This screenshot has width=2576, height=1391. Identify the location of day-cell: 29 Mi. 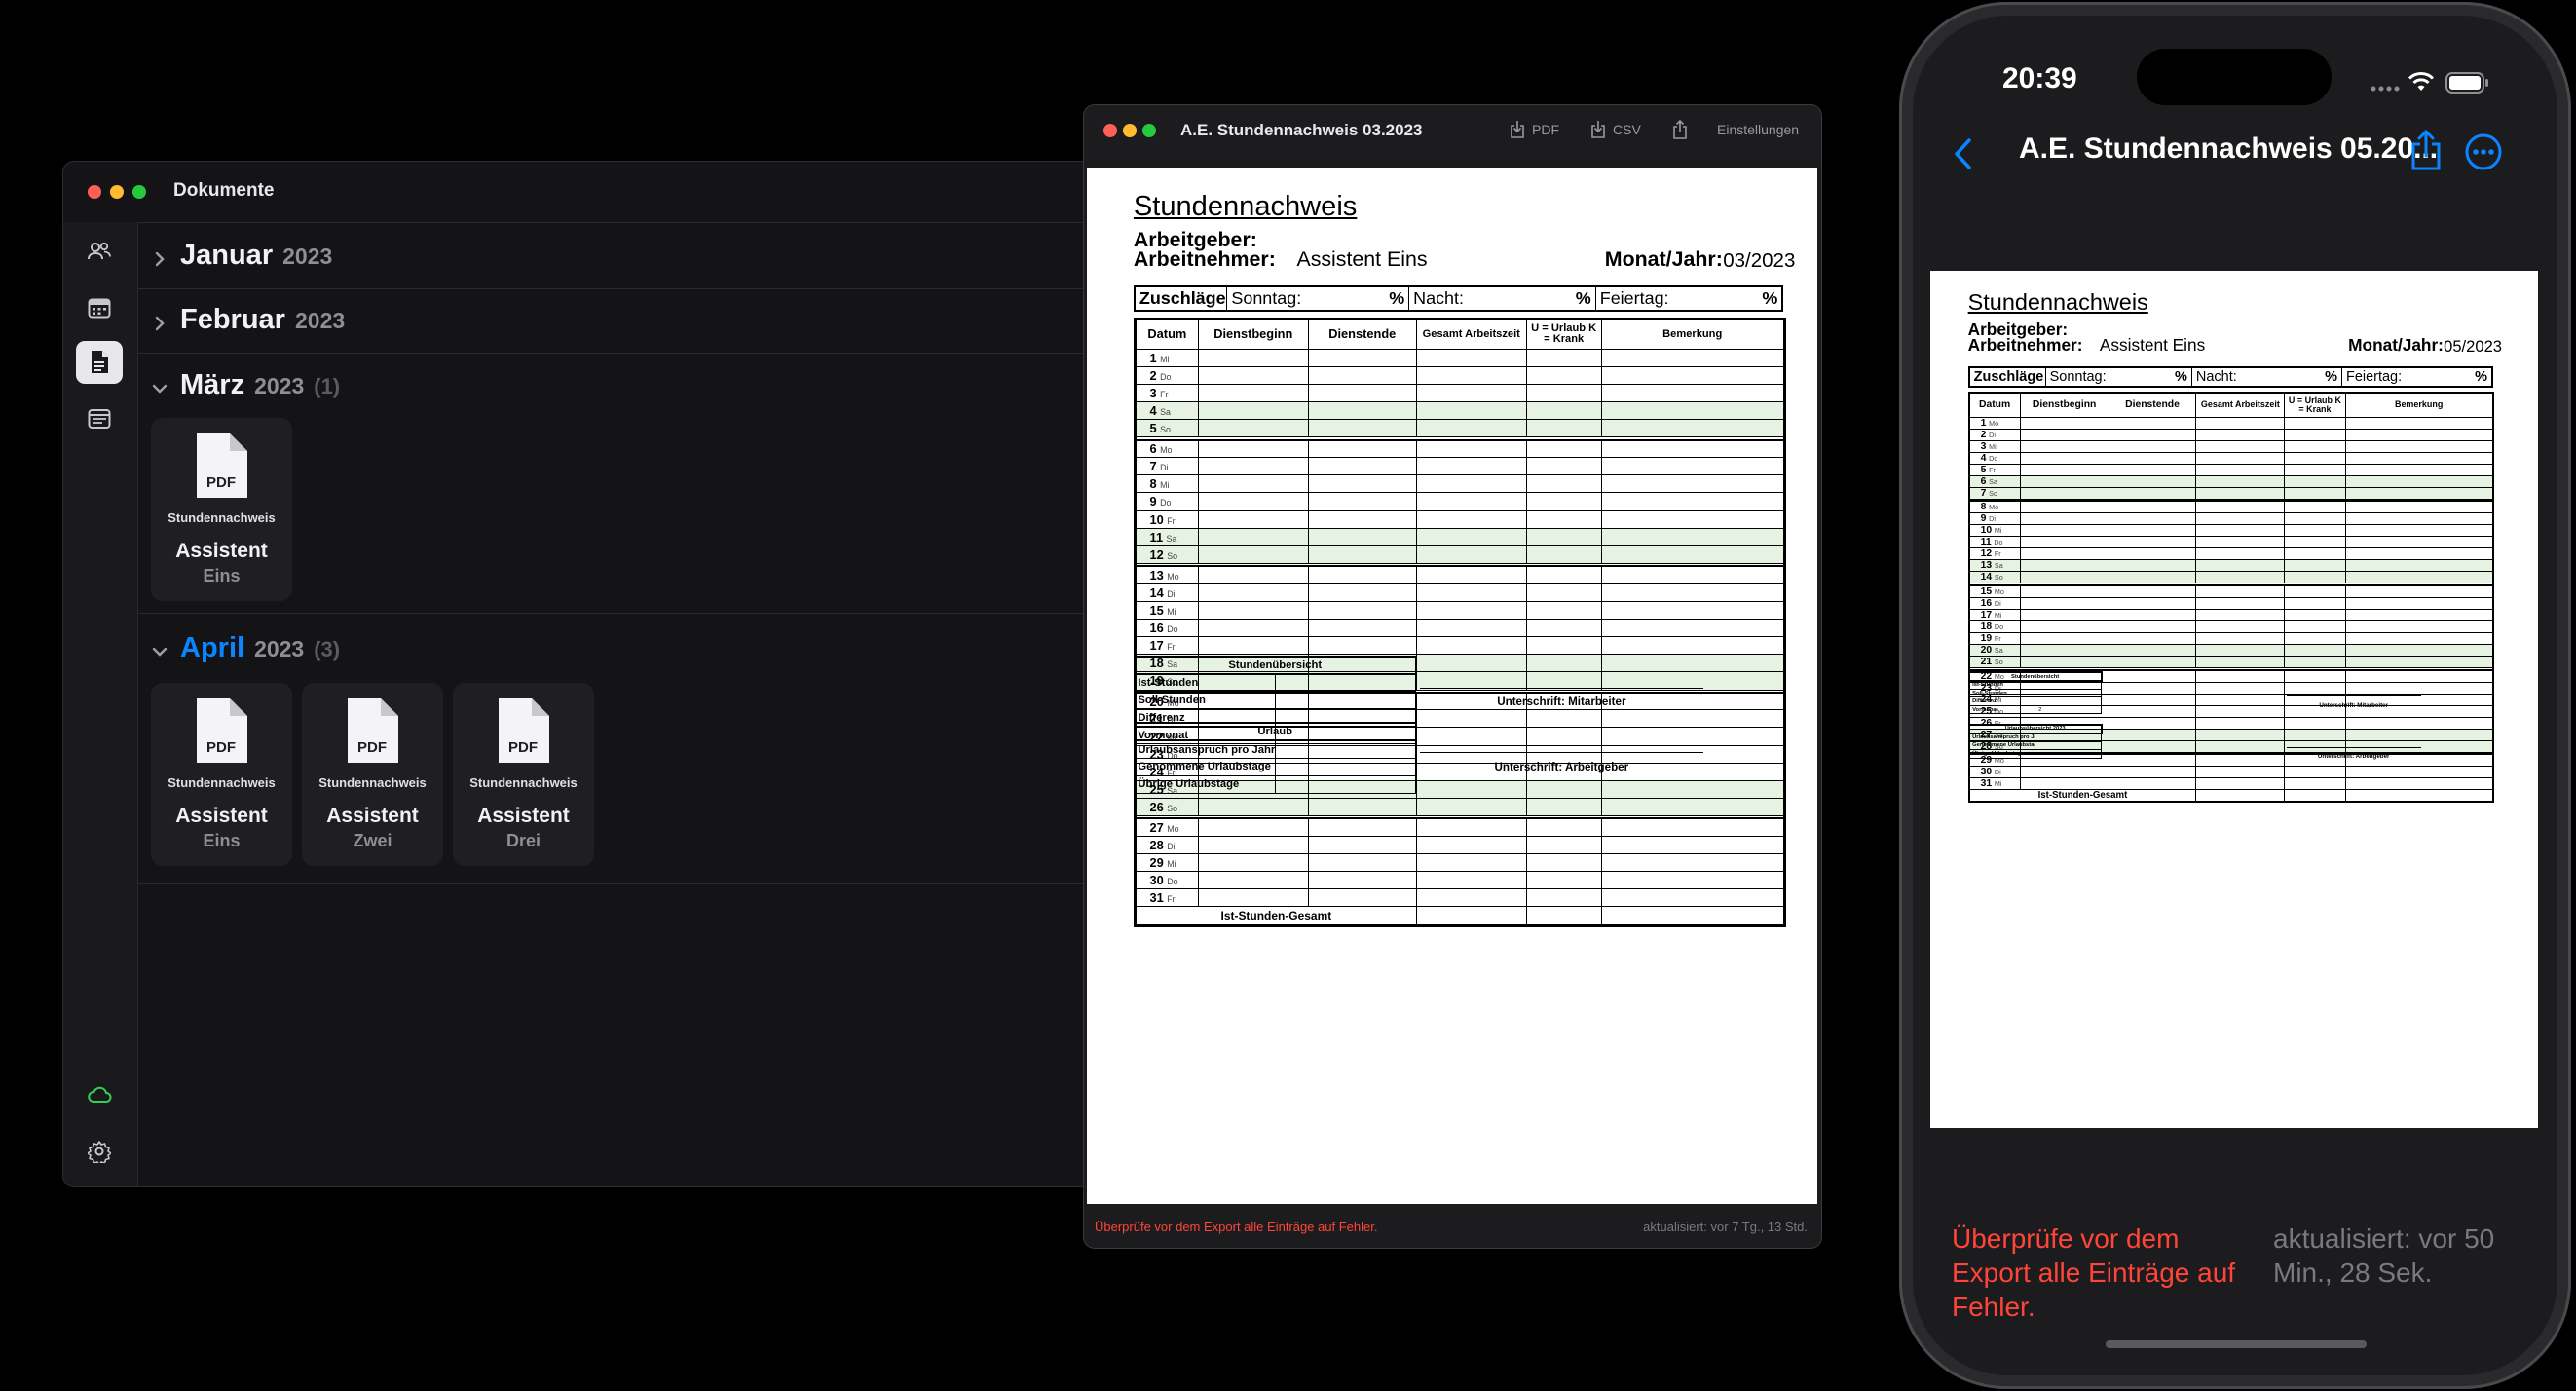
(1166, 863).